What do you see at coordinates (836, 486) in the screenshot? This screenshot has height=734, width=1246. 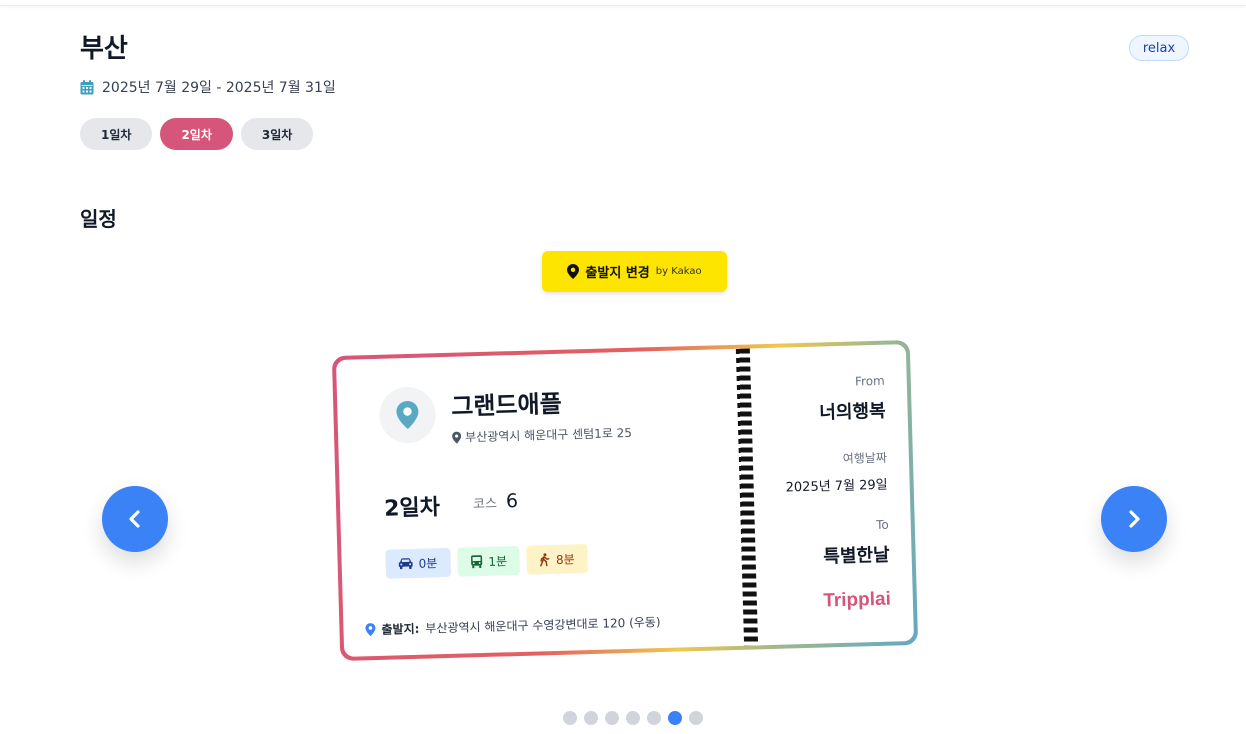 I see `travel-date-value: 2025년 7월 29일` at bounding box center [836, 486].